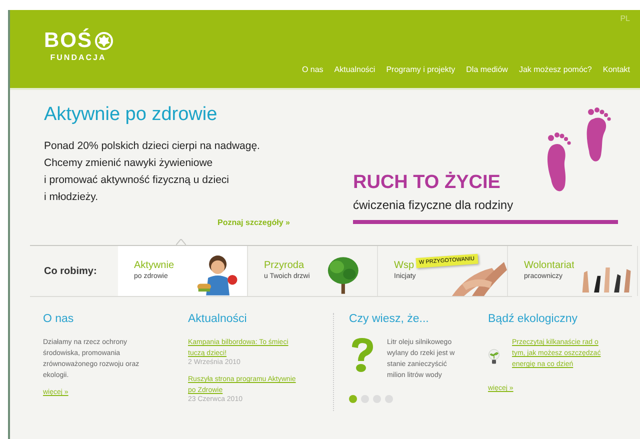 The width and height of the screenshot is (640, 439). What do you see at coordinates (487, 69) in the screenshot?
I see `nav-link: Dla mediów` at bounding box center [487, 69].